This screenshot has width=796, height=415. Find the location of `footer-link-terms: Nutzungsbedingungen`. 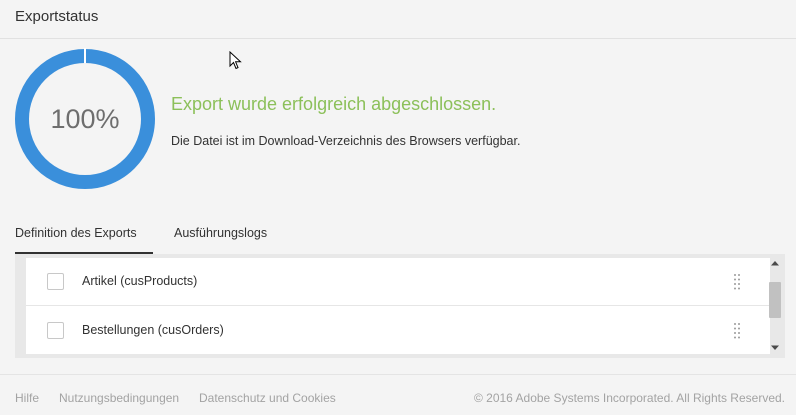

footer-link-terms: Nutzungsbedingungen is located at coordinates (119, 398).